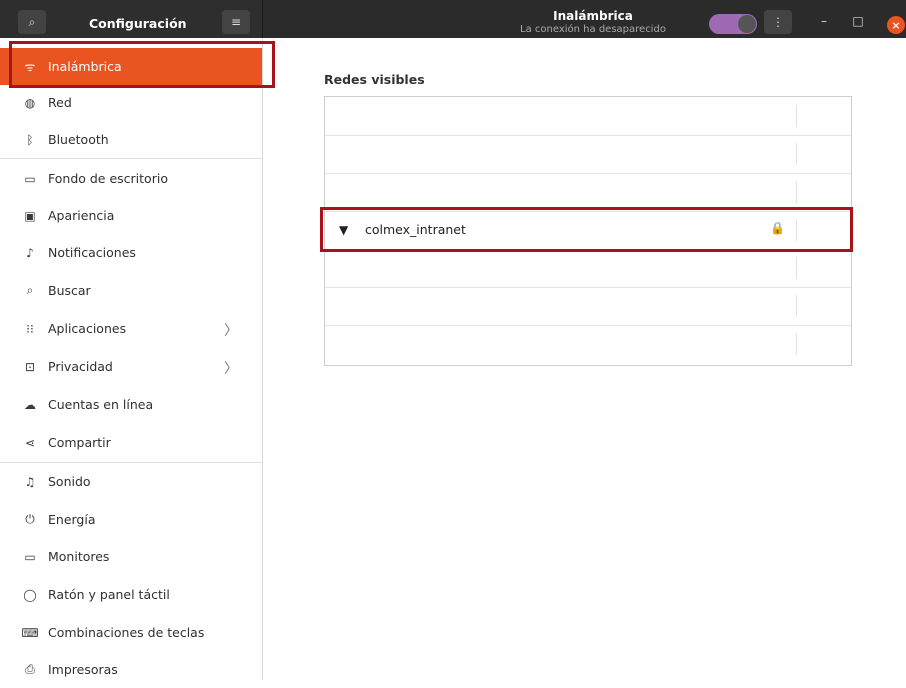 This screenshot has height=688, width=906. What do you see at coordinates (30, 594) in the screenshot?
I see `mouse-icon: ◯` at bounding box center [30, 594].